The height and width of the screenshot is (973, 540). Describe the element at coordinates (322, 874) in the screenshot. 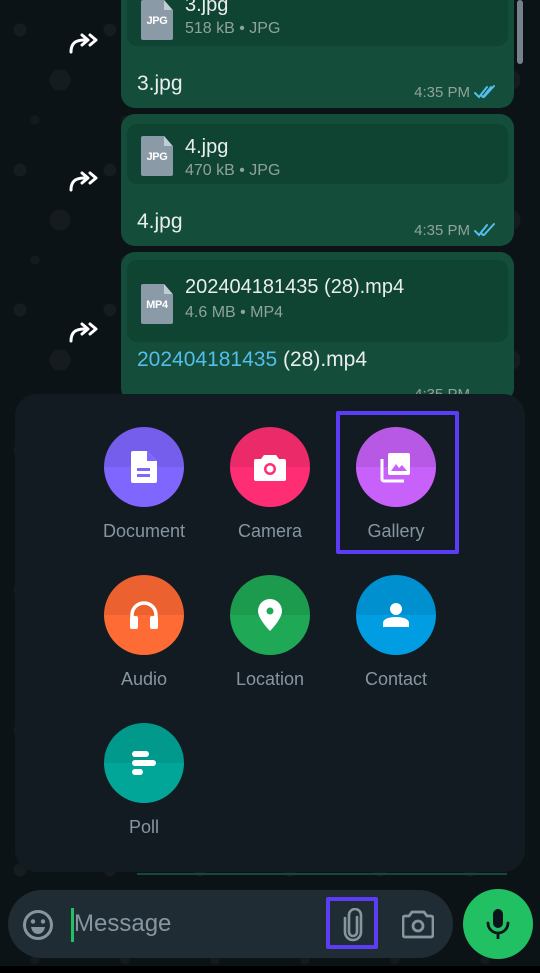

I see `sheet-divider` at that location.